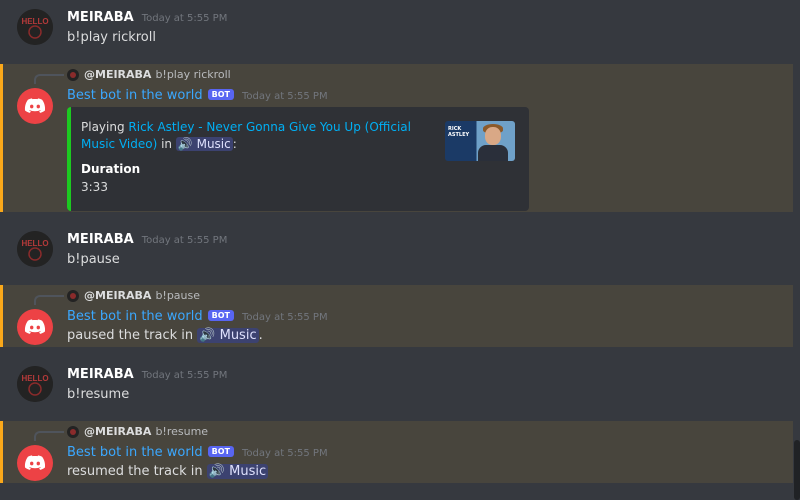 This screenshot has width=800, height=500. What do you see at coordinates (105, 127) in the screenshot?
I see `embed-prefix: Playing` at bounding box center [105, 127].